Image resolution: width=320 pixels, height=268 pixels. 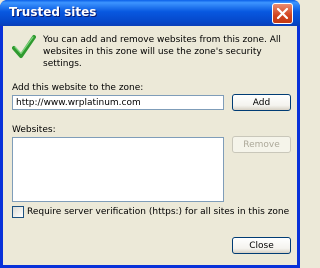 What do you see at coordinates (261, 144) in the screenshot?
I see `remove-button: Remove` at bounding box center [261, 144].